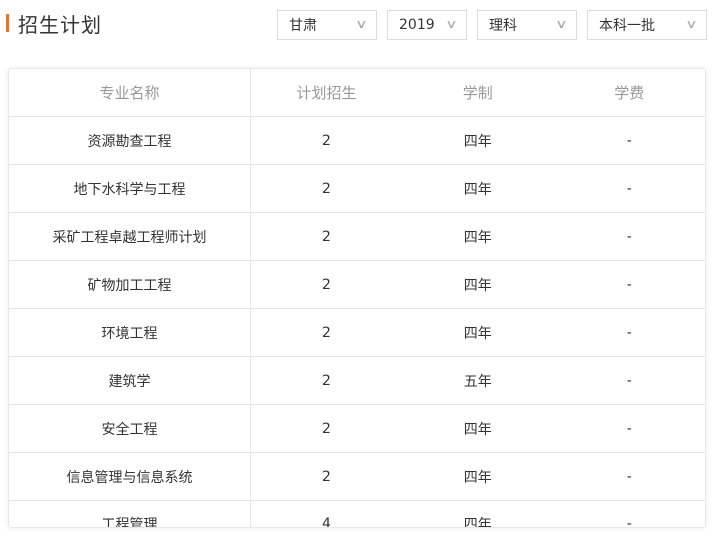 The height and width of the screenshot is (539, 715). What do you see at coordinates (627, 26) in the screenshot?
I see `batch-select-value: 本科一批` at bounding box center [627, 26].